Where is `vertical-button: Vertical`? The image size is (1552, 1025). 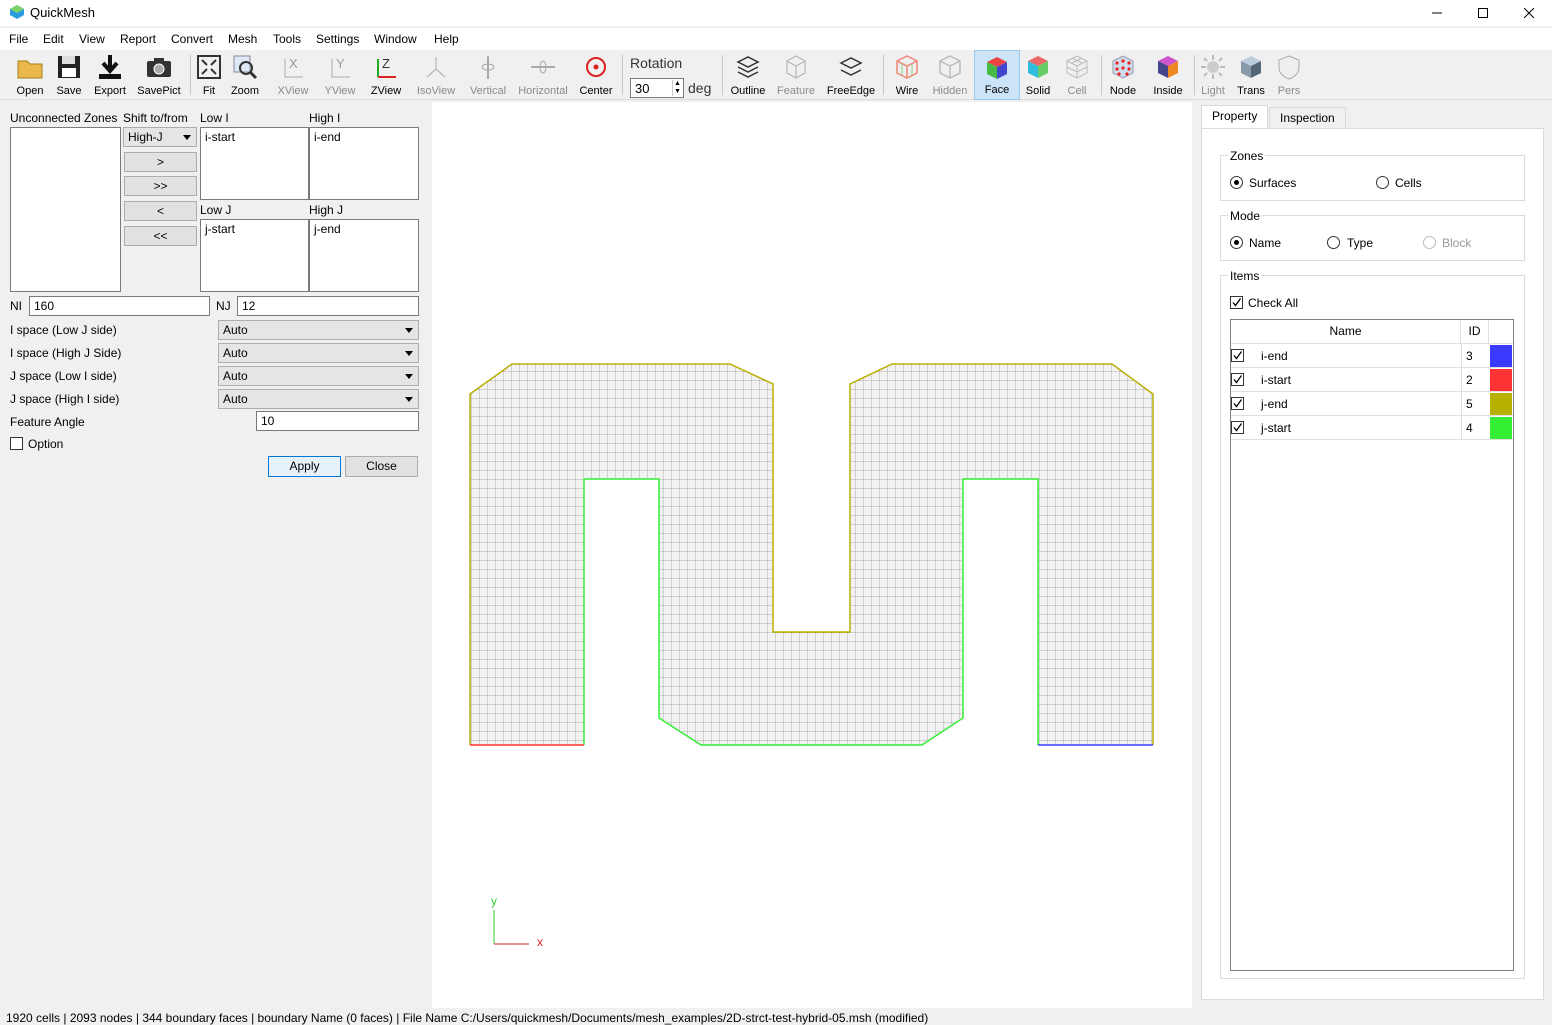
vertical-button: Vertical is located at coordinates (488, 75).